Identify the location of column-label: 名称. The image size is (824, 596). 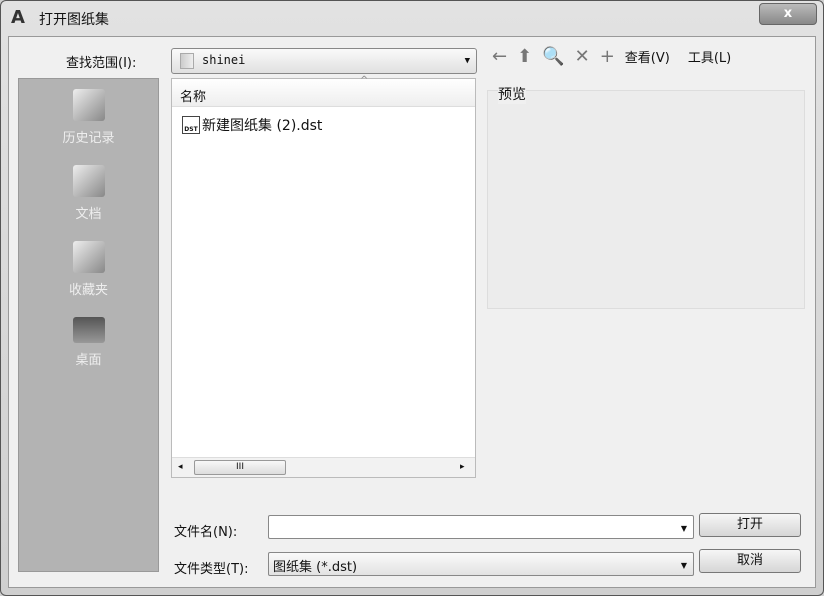
(193, 97).